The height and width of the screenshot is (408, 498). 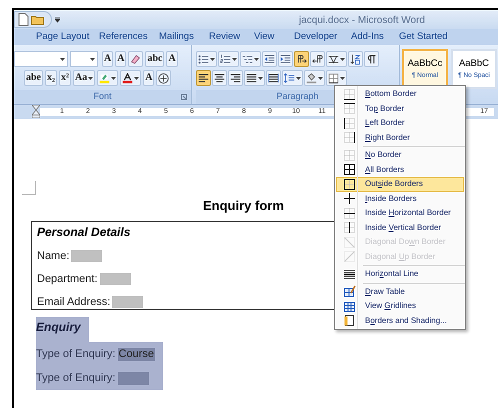 What do you see at coordinates (322, 37) in the screenshot?
I see `ribbon-tab: Developer` at bounding box center [322, 37].